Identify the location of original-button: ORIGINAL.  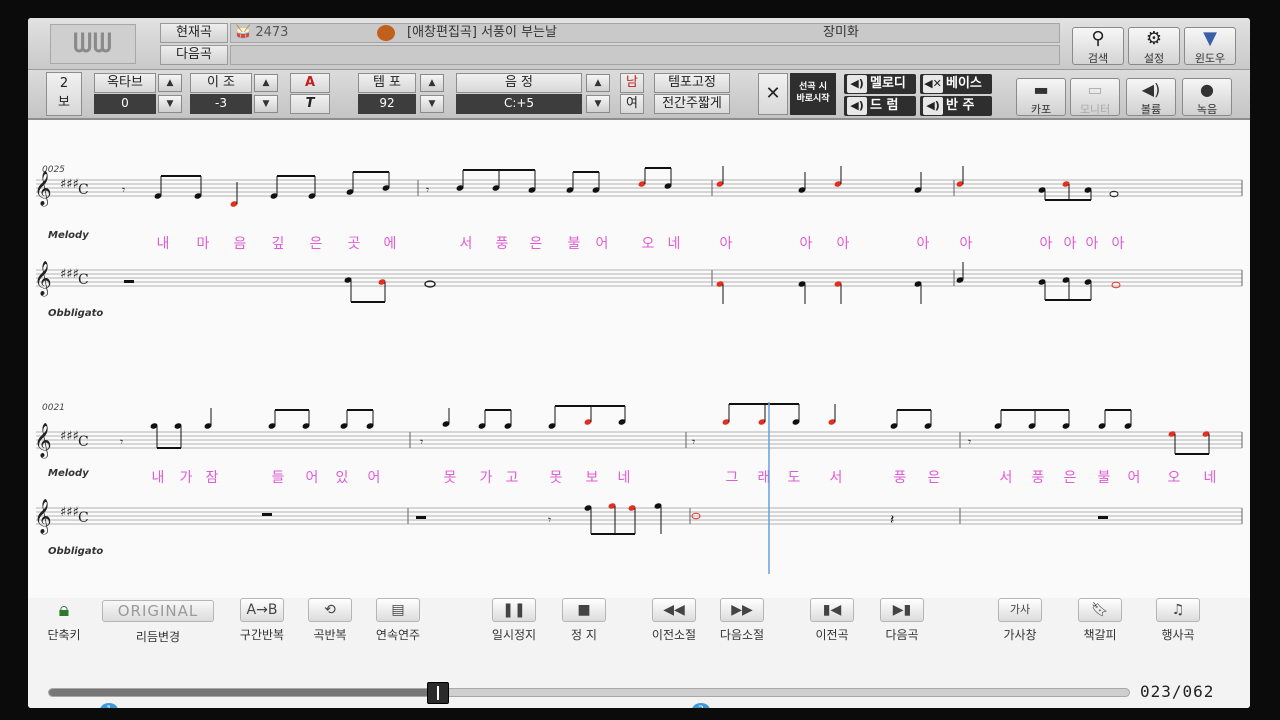
(158, 611).